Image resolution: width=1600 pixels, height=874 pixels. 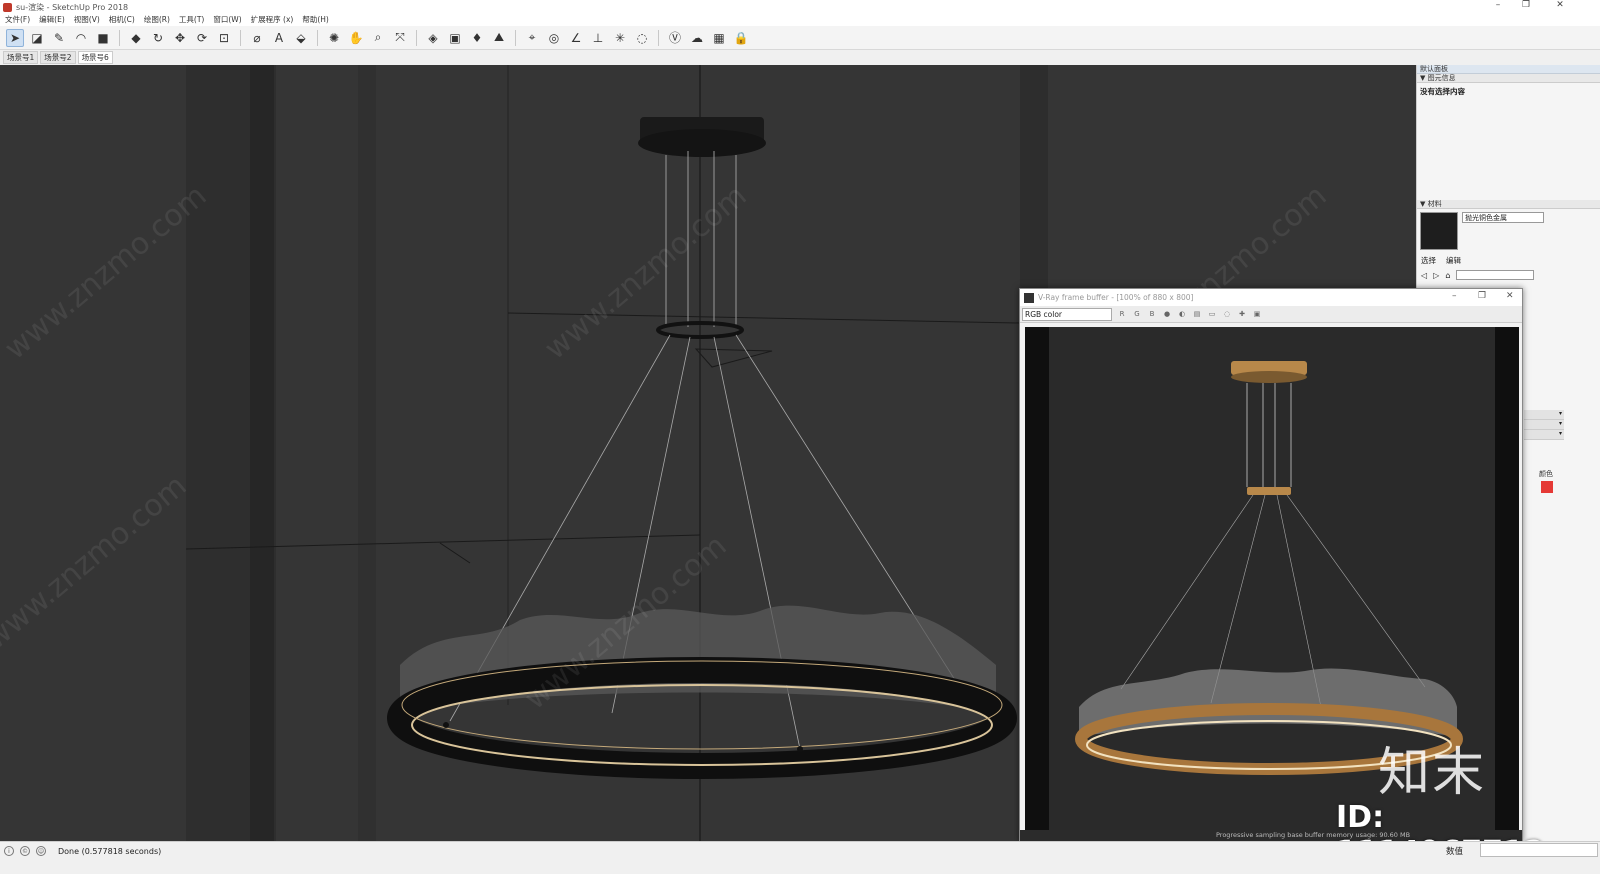 I want to click on materials-header: ▼ 材料, so click(x=1508, y=204).